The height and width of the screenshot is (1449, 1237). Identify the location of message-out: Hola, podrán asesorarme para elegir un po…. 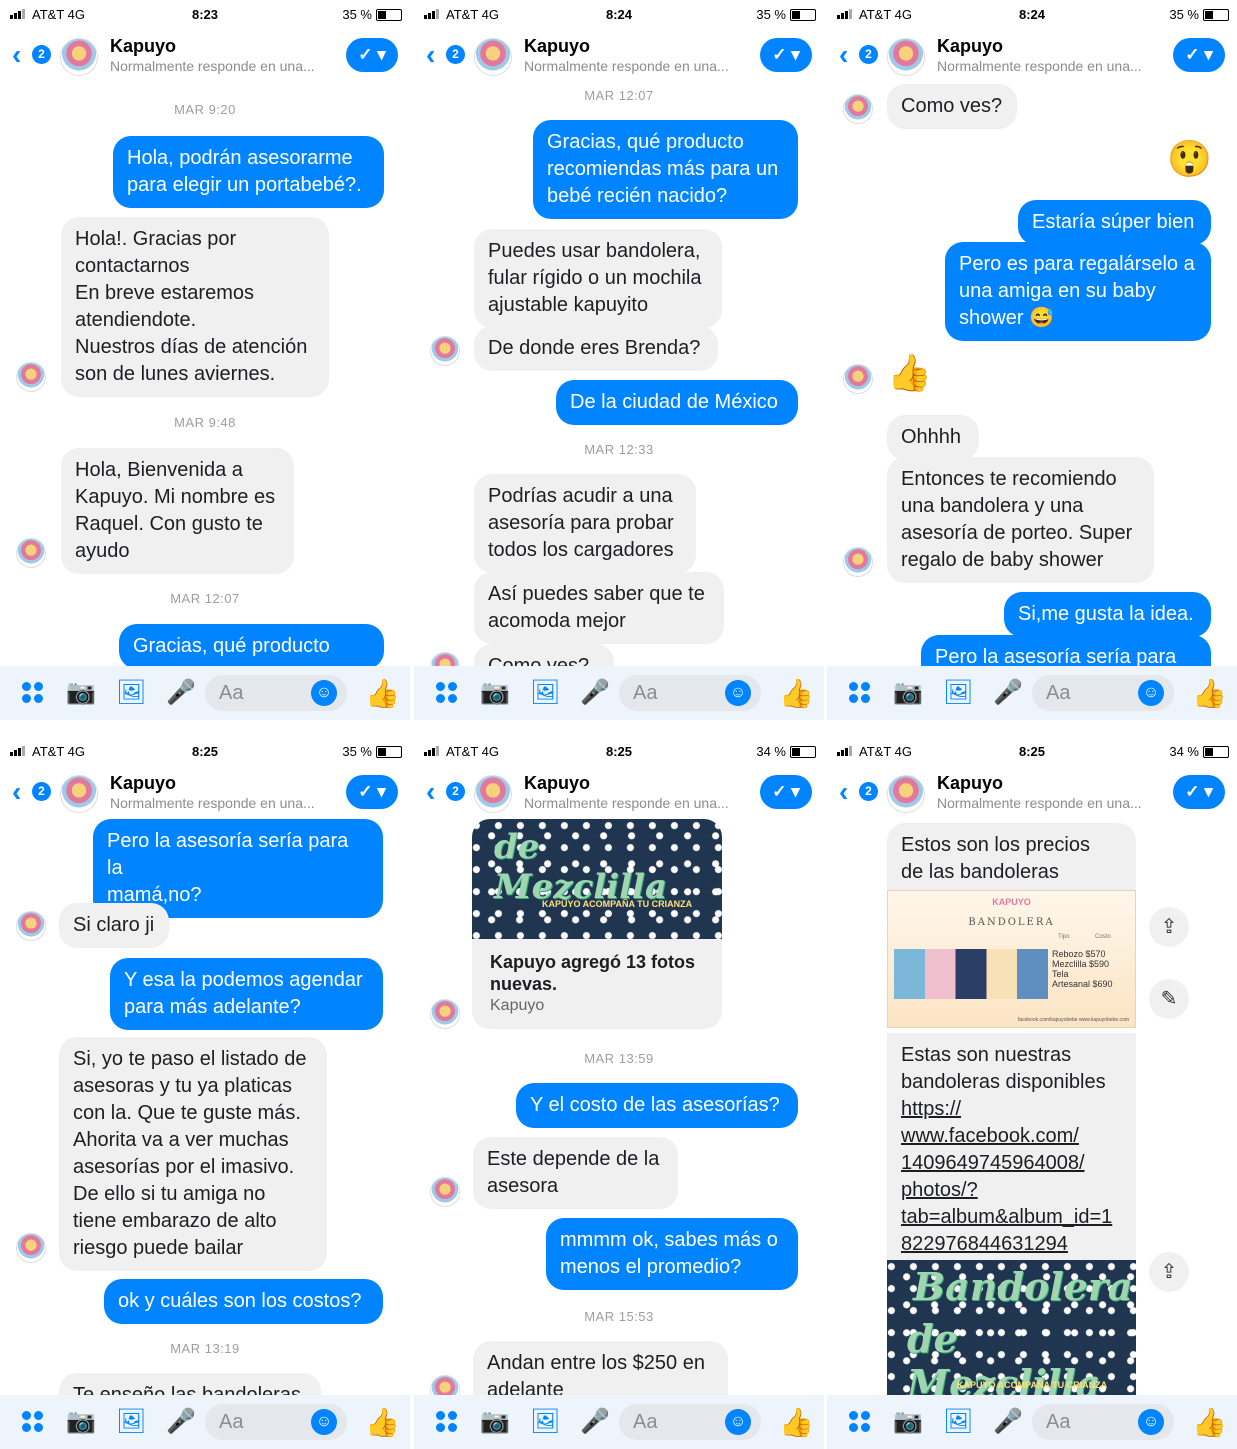
(248, 172).